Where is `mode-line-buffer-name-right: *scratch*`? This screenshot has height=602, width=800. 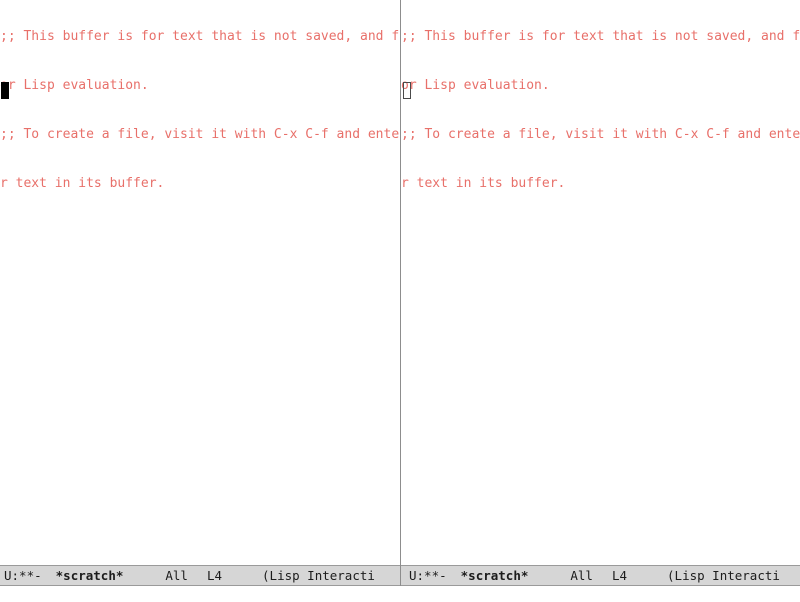
mode-line-buffer-name-right: *scratch* is located at coordinates (488, 575).